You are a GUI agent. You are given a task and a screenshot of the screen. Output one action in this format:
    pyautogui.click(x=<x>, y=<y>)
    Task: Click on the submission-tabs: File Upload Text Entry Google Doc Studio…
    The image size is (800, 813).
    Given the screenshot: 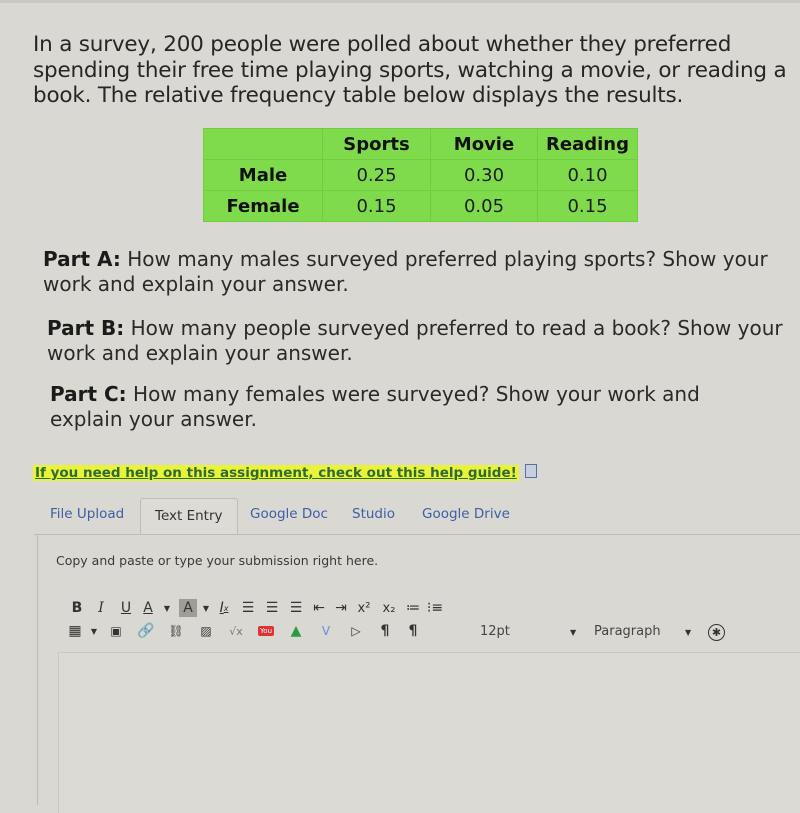 What is the action you would take?
    pyautogui.click(x=417, y=516)
    